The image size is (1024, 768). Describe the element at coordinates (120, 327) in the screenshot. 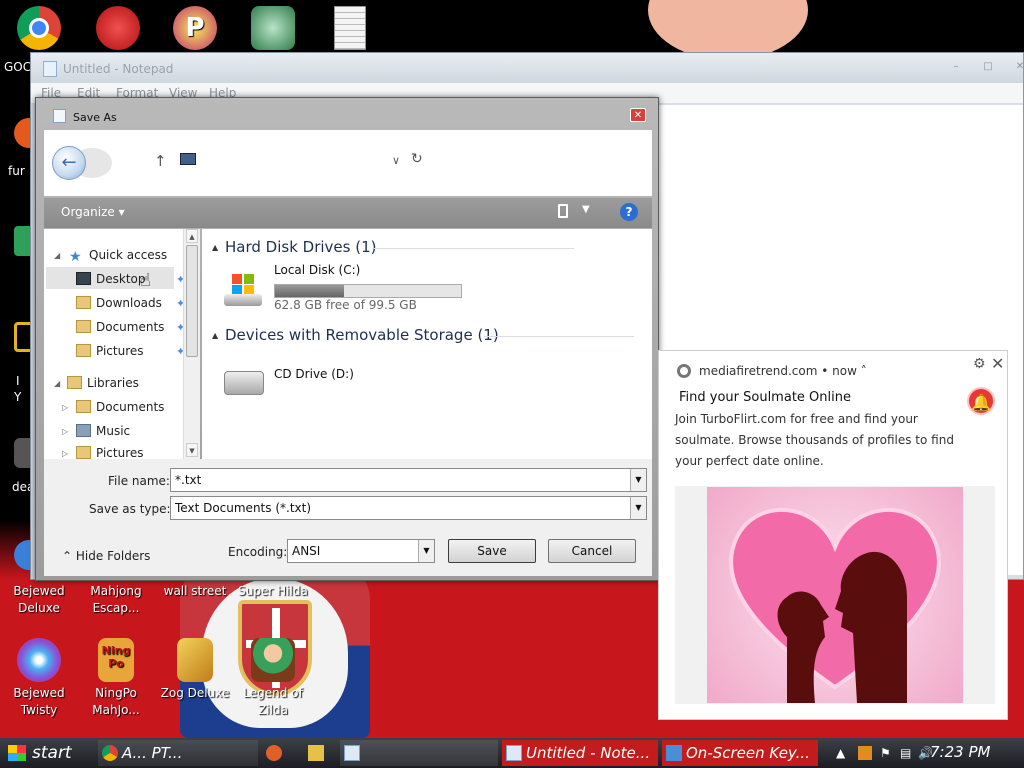

I see `nav-item-documents: Documents` at that location.